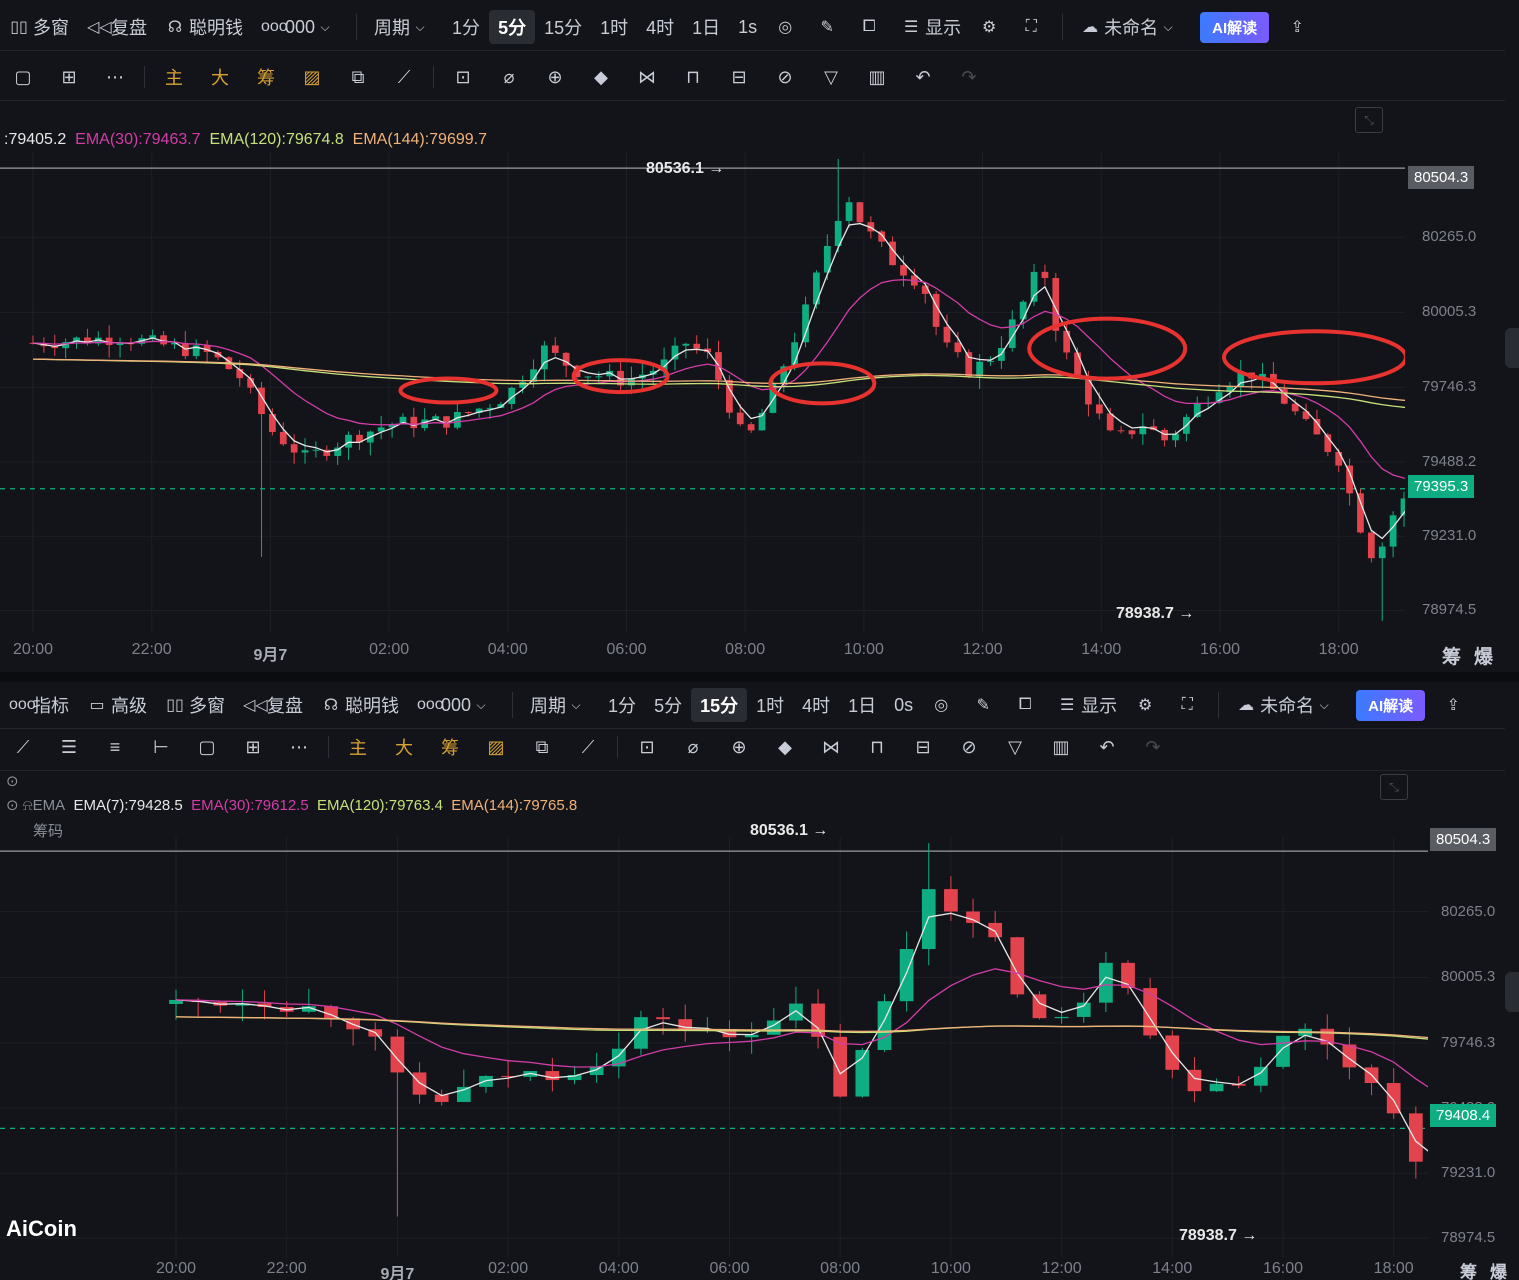  I want to click on toolbar-item-12: 1日, so click(862, 705).